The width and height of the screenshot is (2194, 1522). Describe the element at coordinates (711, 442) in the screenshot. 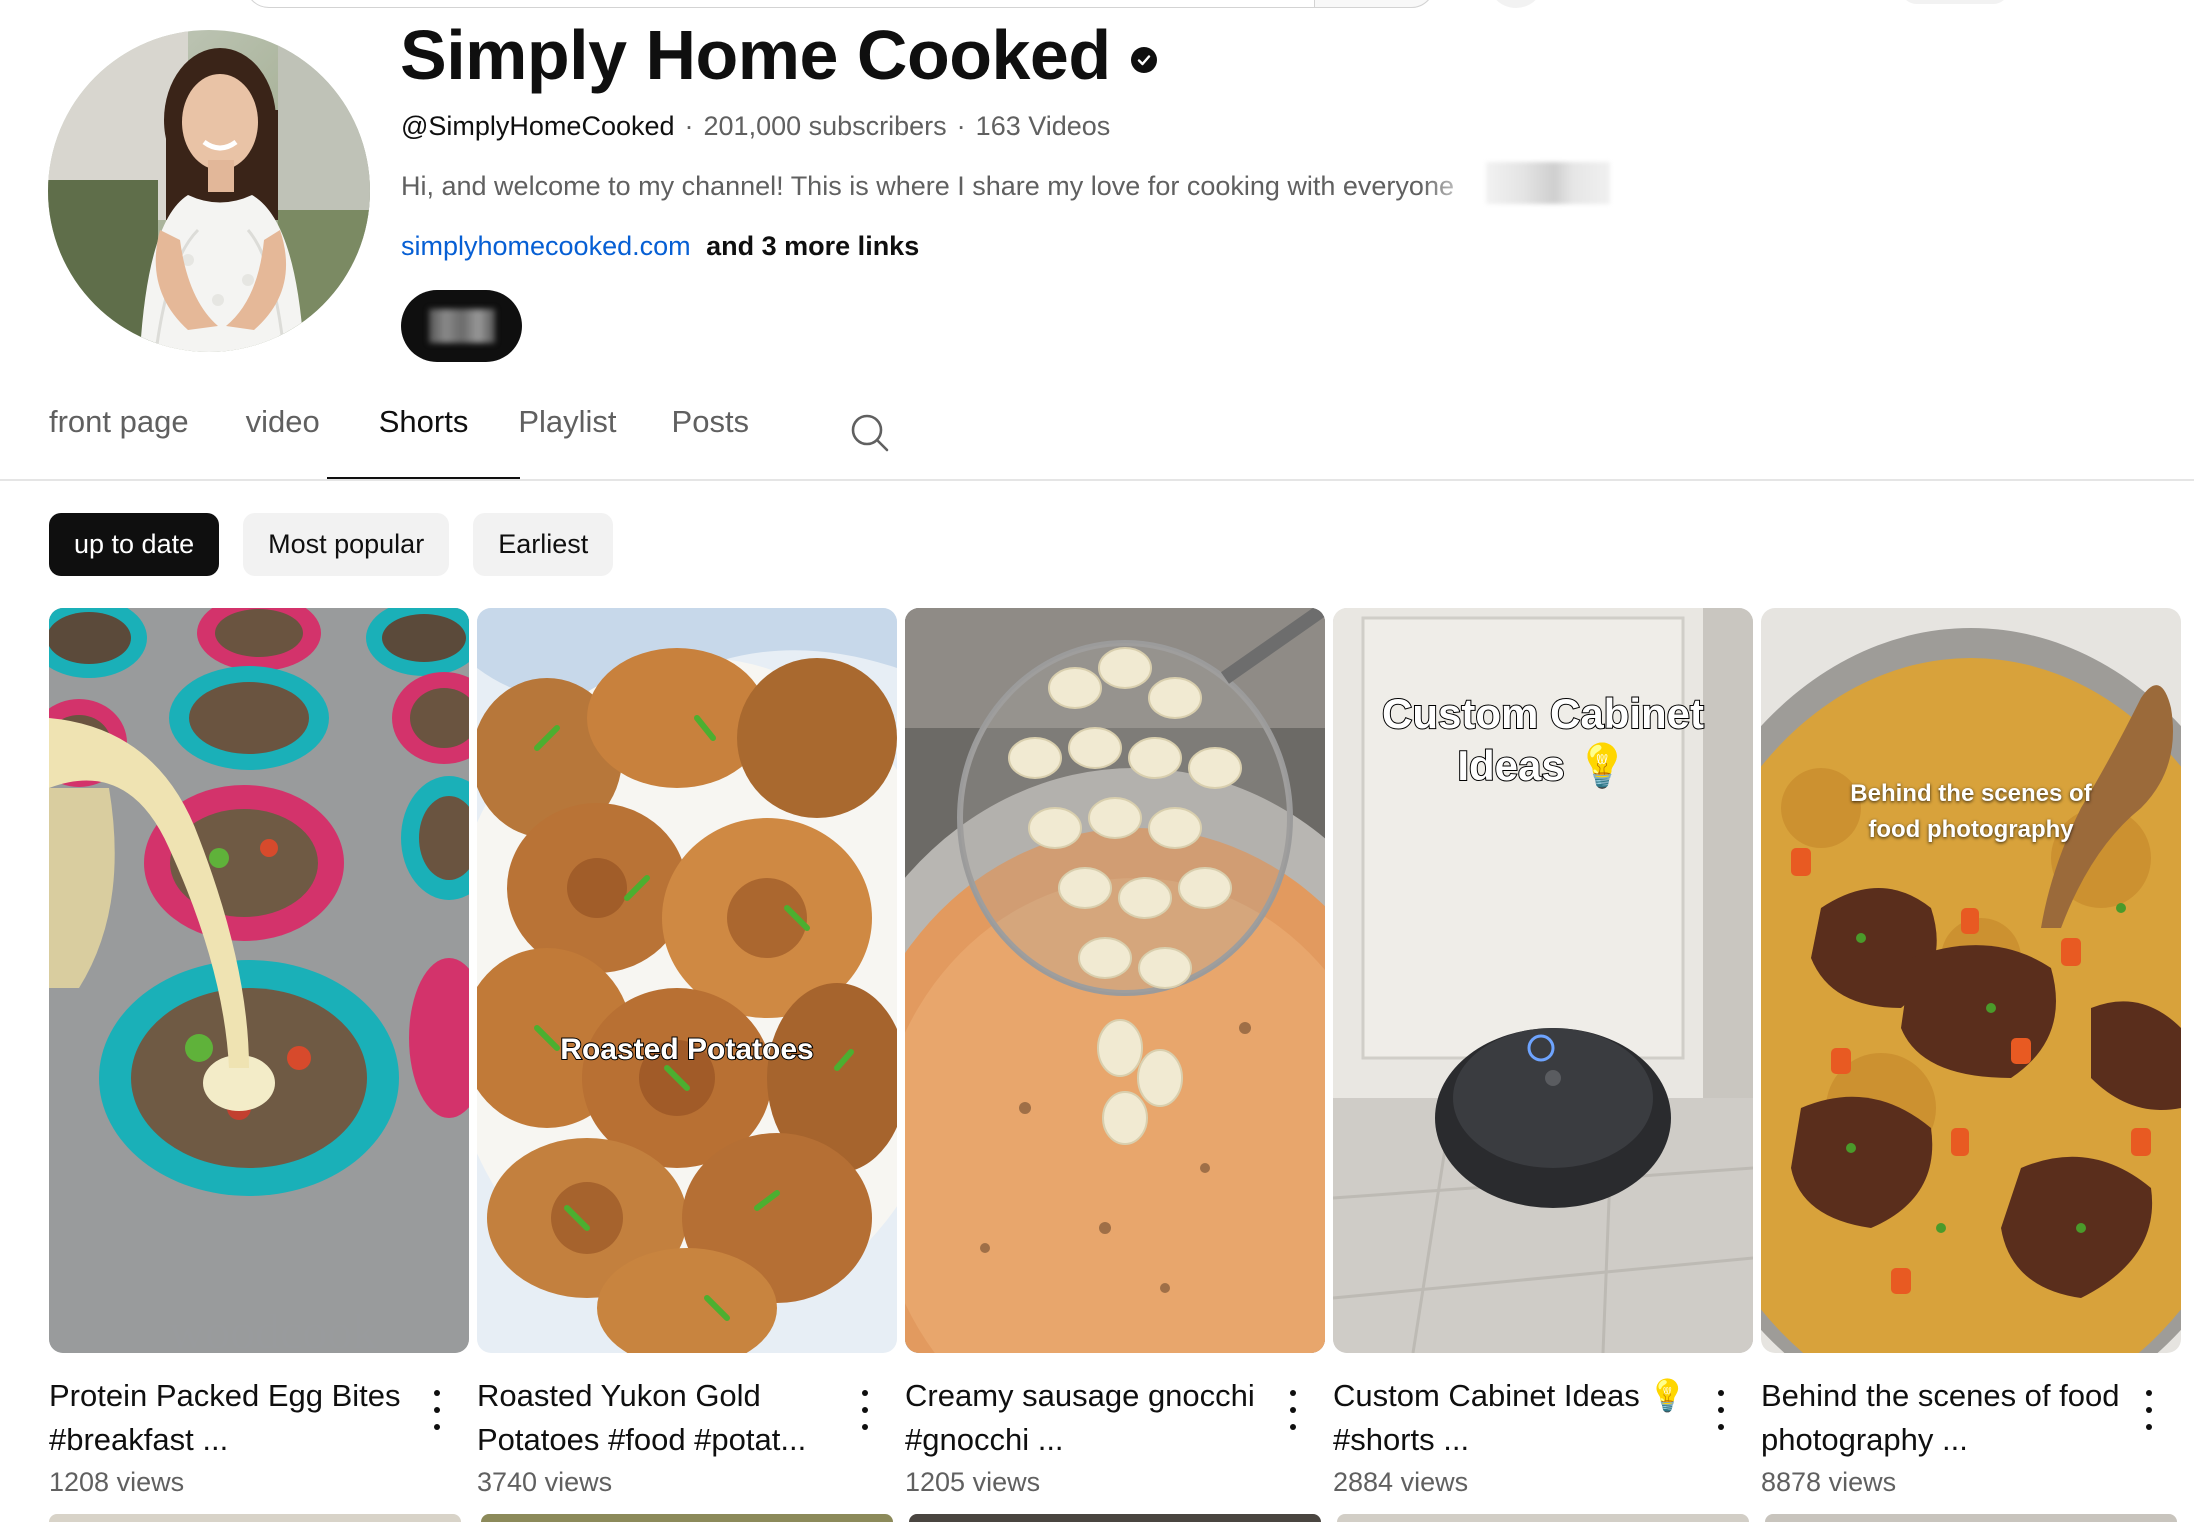

I see `tab-posts: Posts` at that location.